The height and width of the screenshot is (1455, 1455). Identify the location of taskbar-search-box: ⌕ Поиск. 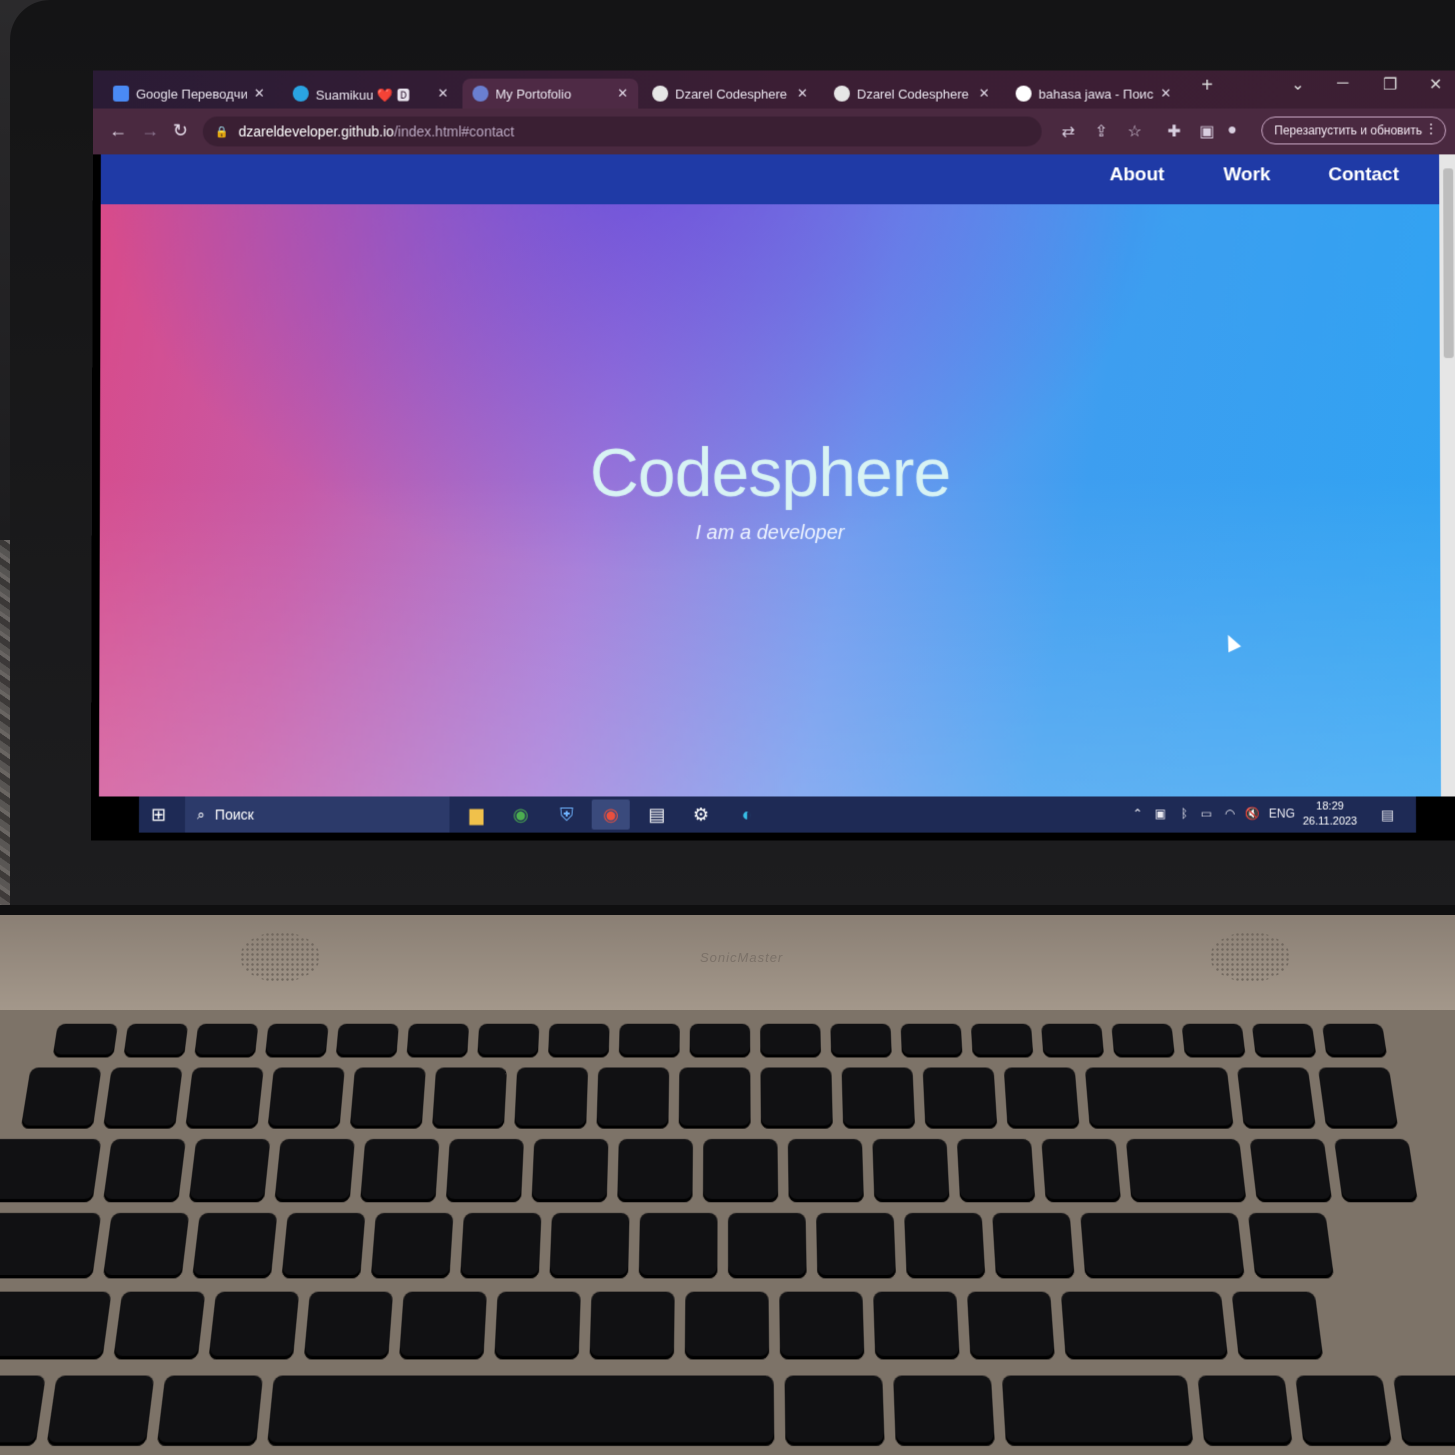
(317, 814).